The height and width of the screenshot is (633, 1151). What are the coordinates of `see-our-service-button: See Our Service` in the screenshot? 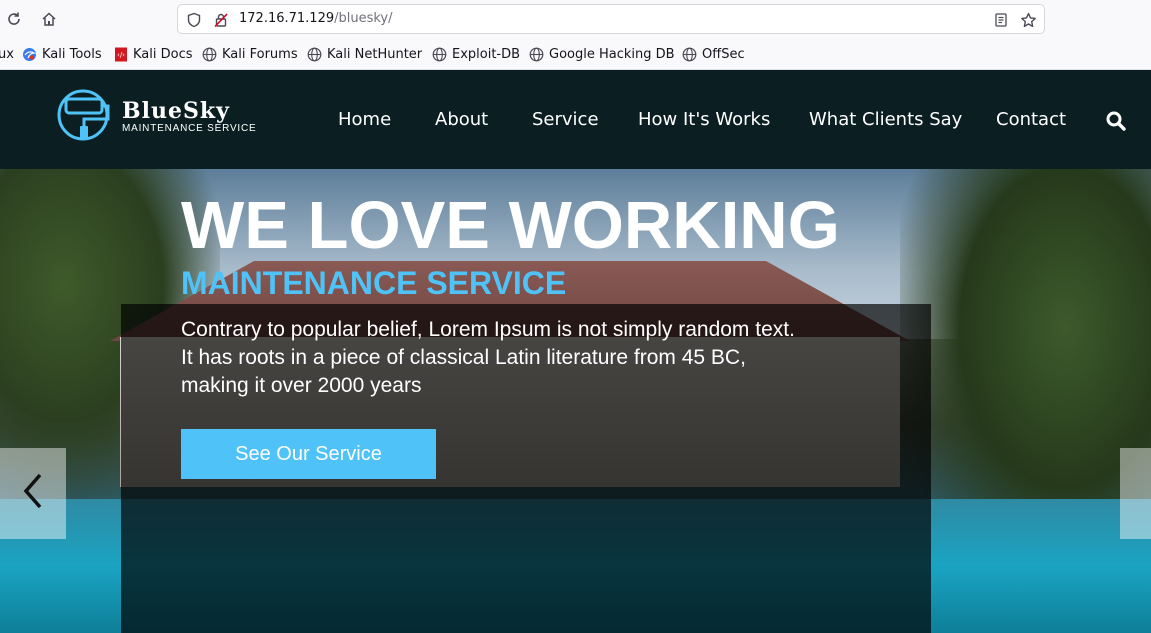 It's located at (308, 454).